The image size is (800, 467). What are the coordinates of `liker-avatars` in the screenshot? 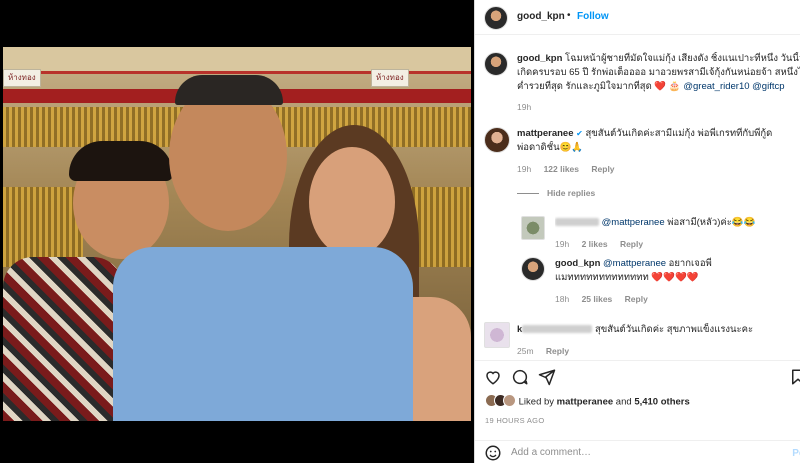 It's located at (500, 402).